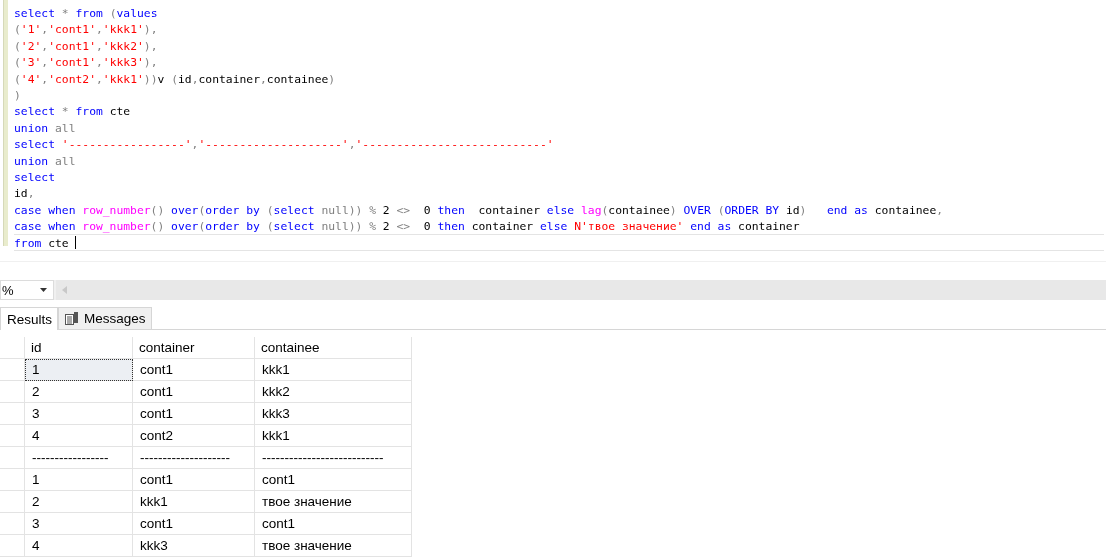 Image resolution: width=1106 pixels, height=559 pixels. What do you see at coordinates (17, 95) in the screenshot?
I see `code-line: )` at bounding box center [17, 95].